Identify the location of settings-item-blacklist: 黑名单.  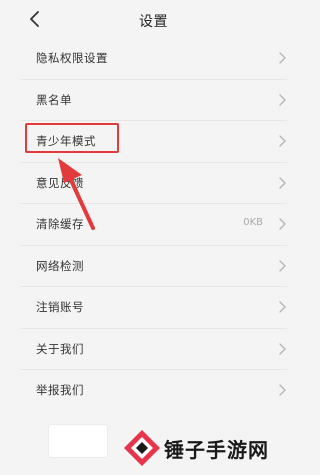
(153, 100).